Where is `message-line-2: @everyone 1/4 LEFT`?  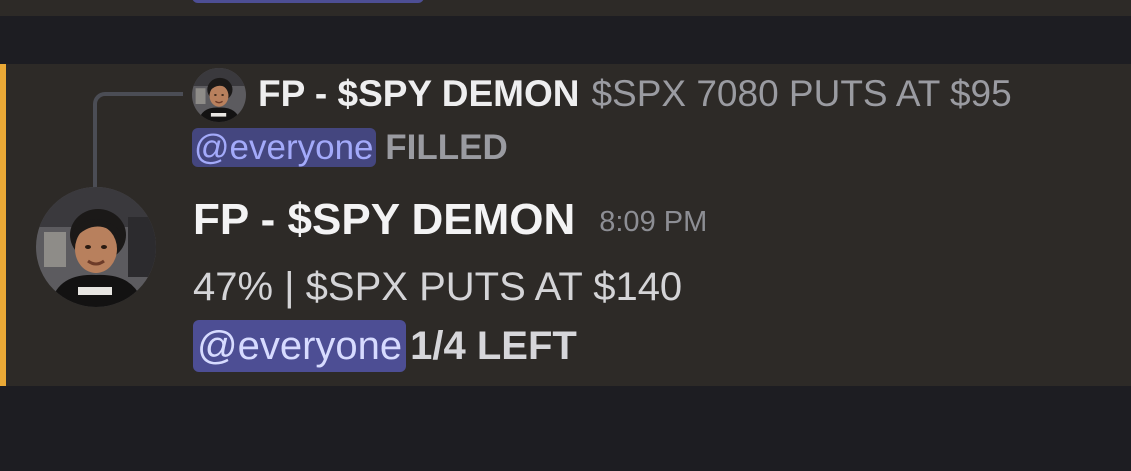 message-line-2: @everyone 1/4 LEFT is located at coordinates (385, 346).